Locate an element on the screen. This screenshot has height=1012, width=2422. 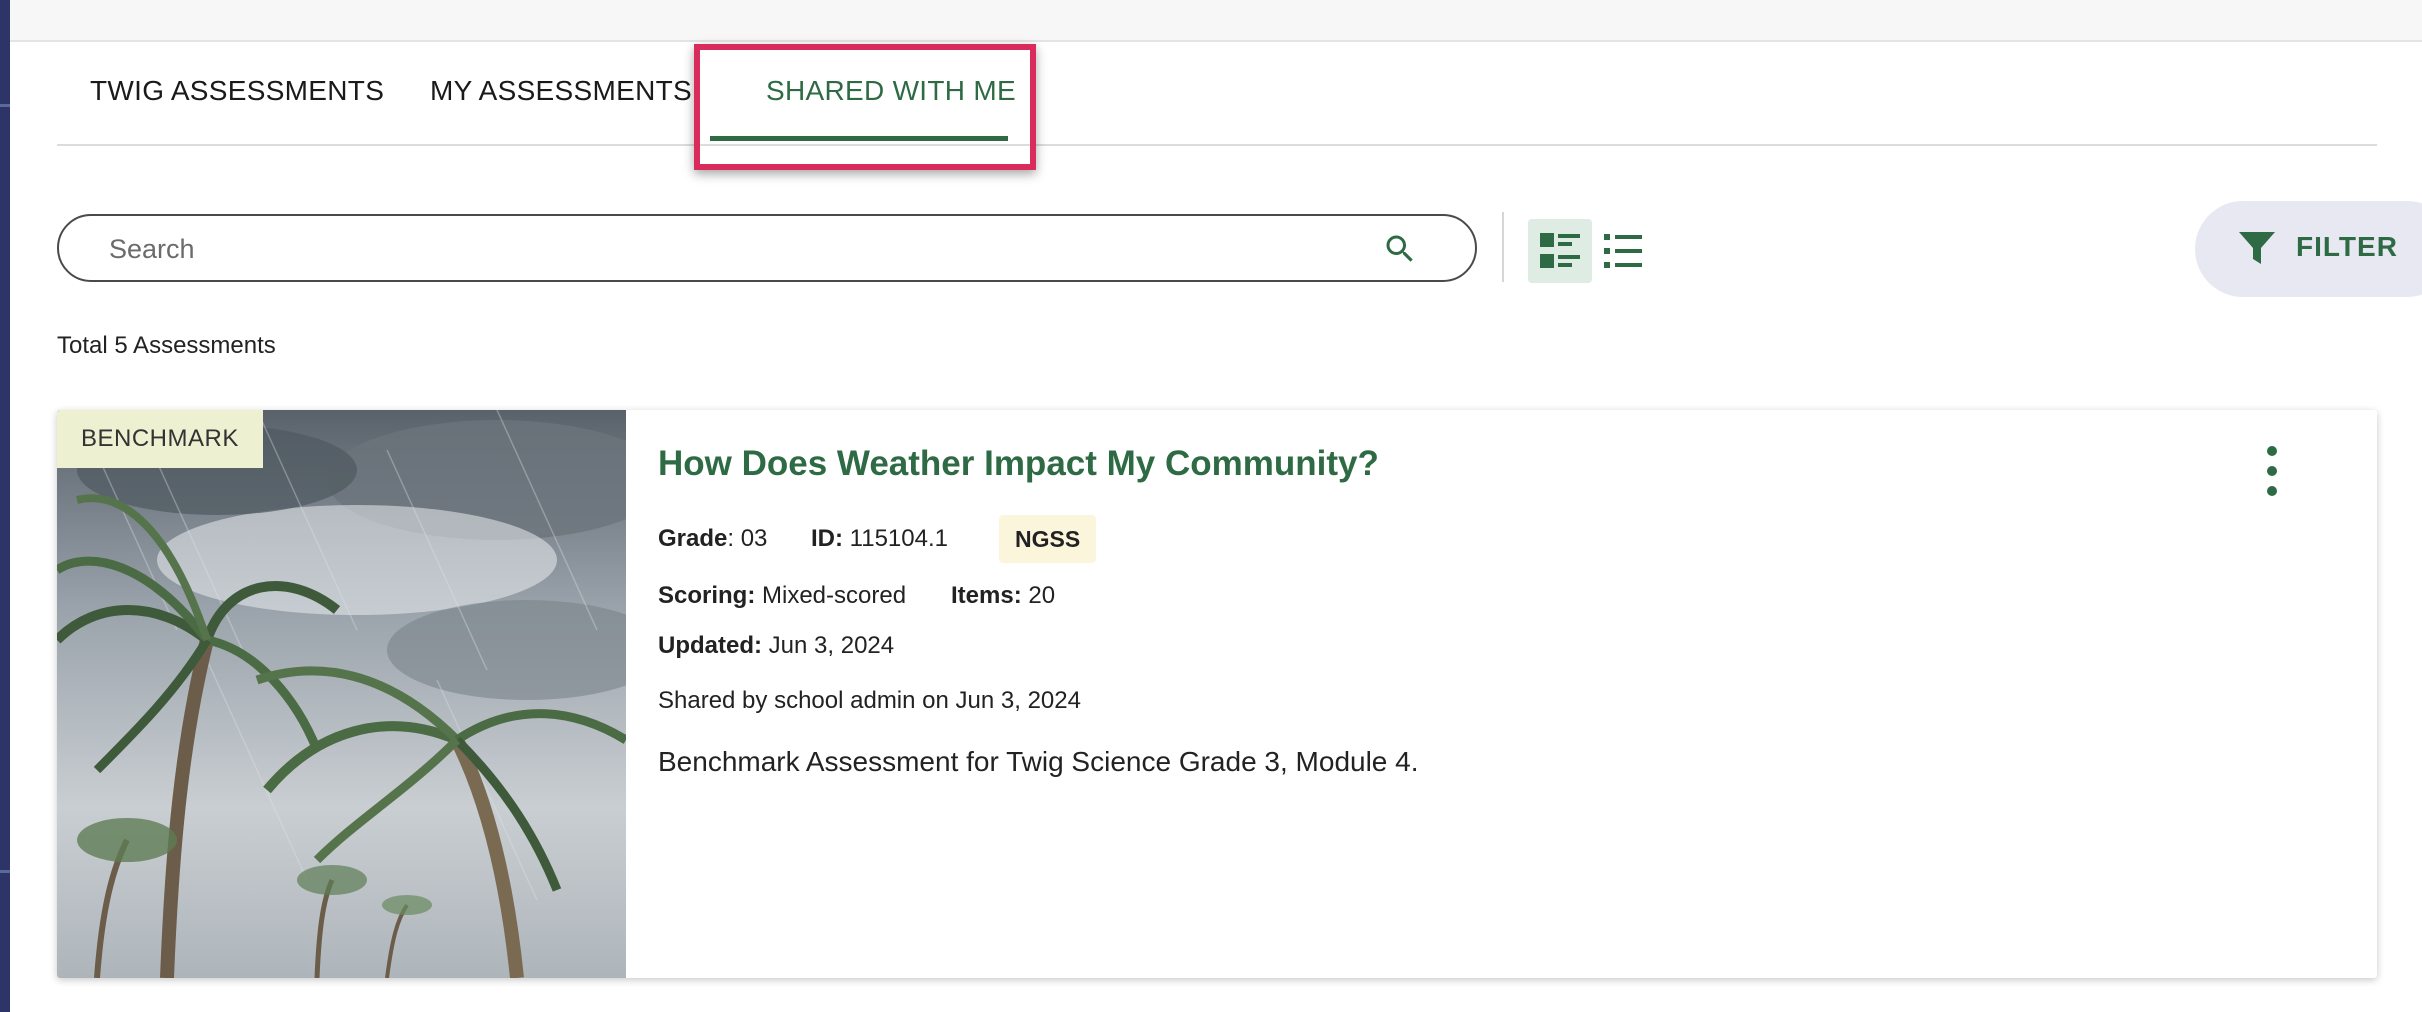
items-value: 20 is located at coordinates (1038, 595).